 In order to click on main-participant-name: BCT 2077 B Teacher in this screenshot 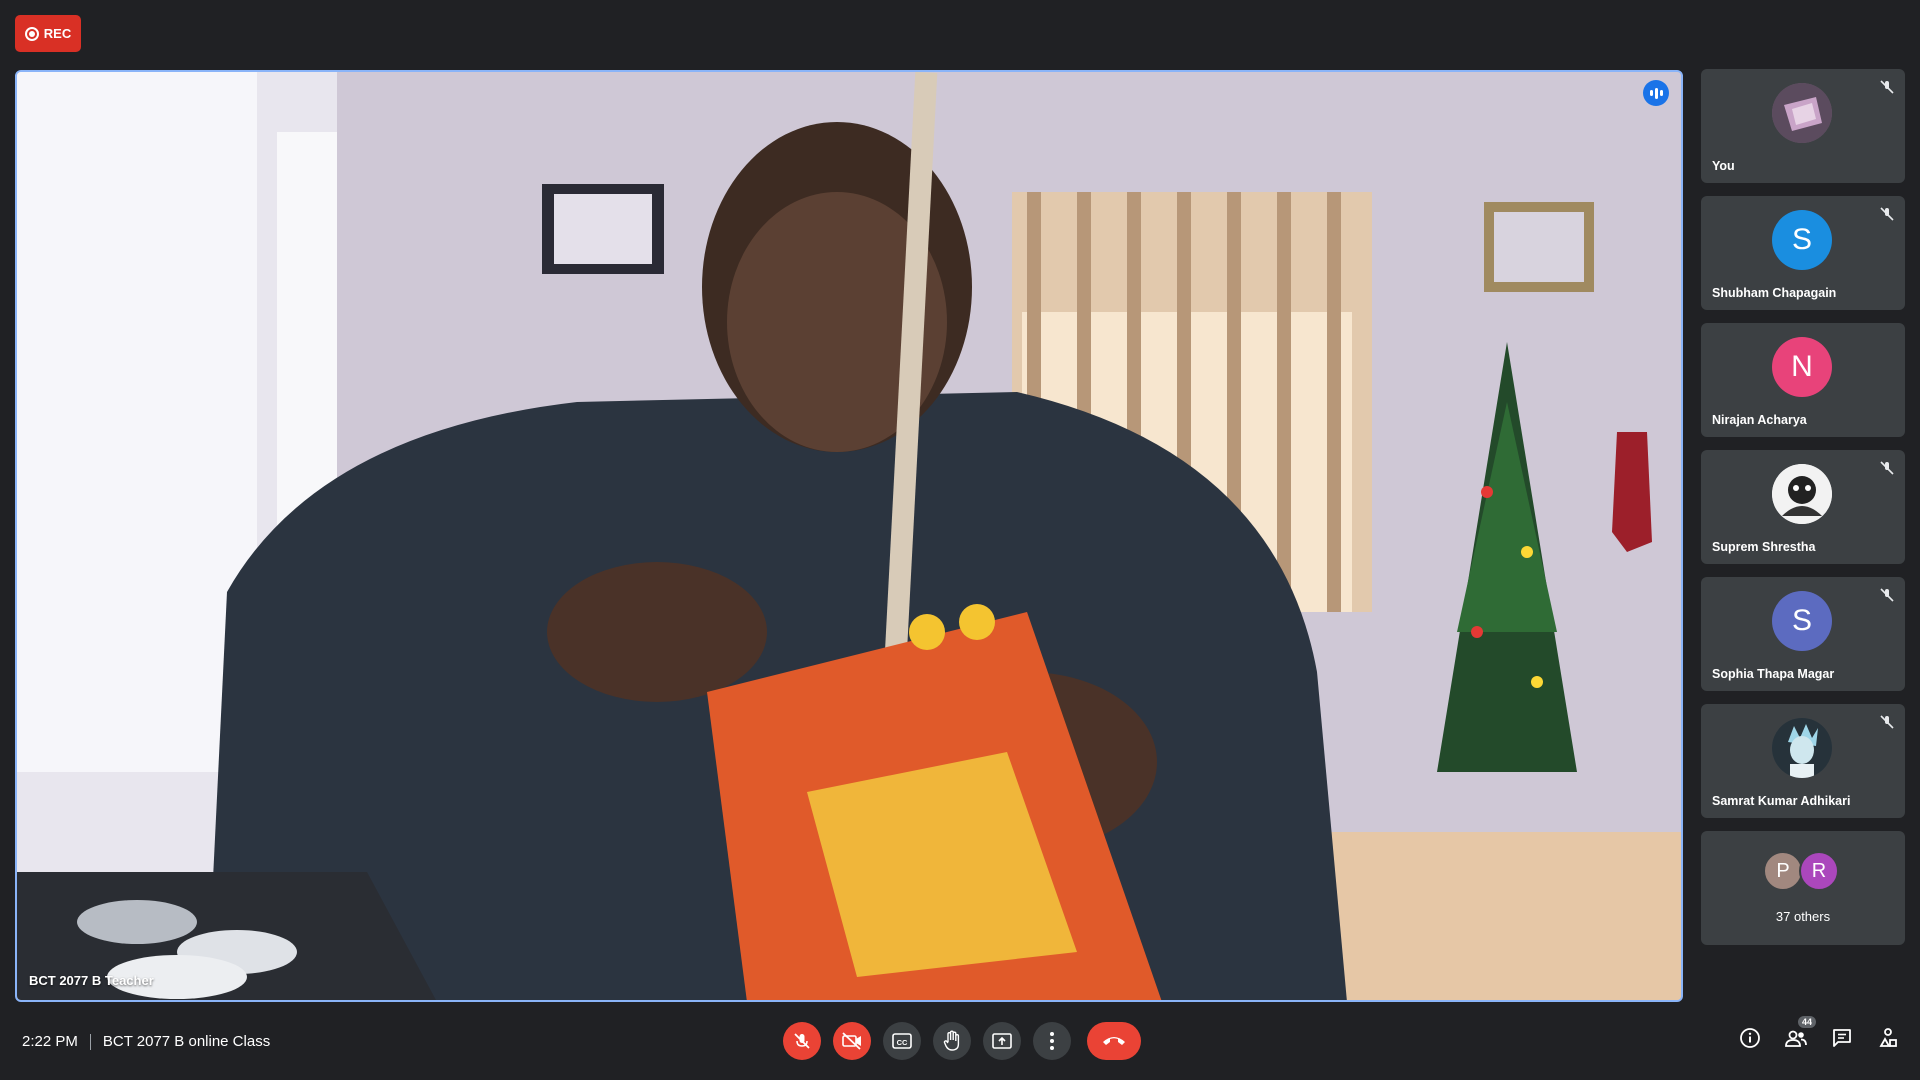, I will do `click(91, 980)`.